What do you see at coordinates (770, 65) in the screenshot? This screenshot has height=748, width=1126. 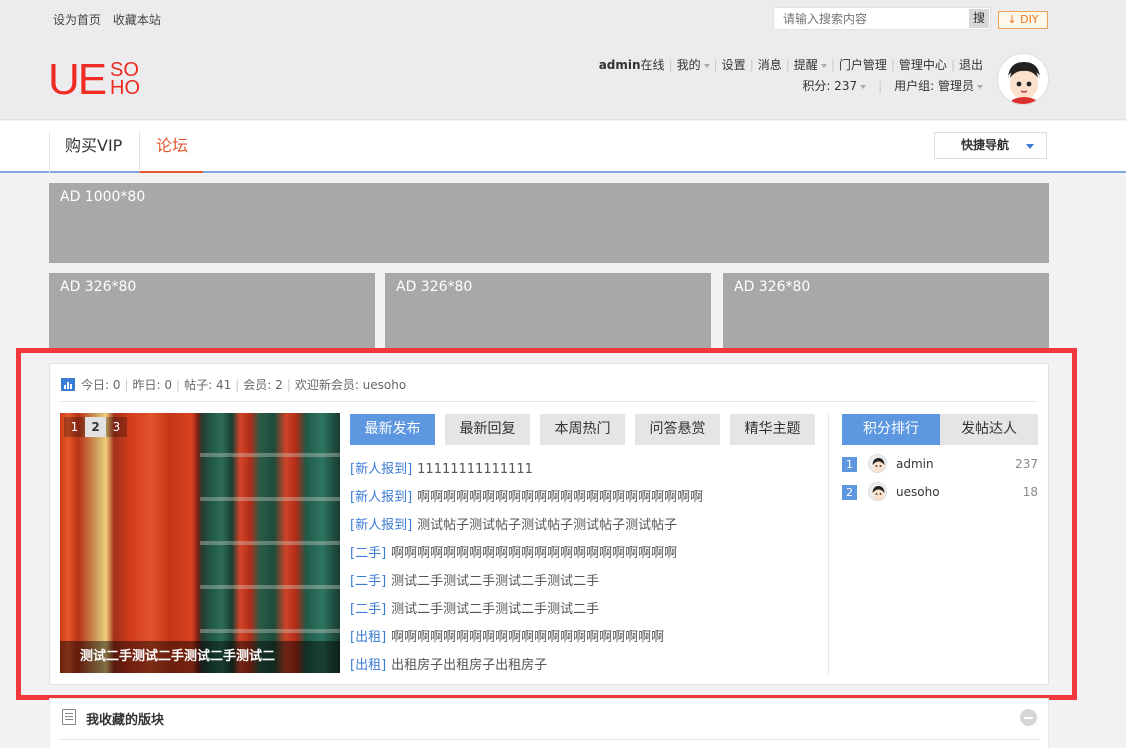 I see `messages-link: 消息` at bounding box center [770, 65].